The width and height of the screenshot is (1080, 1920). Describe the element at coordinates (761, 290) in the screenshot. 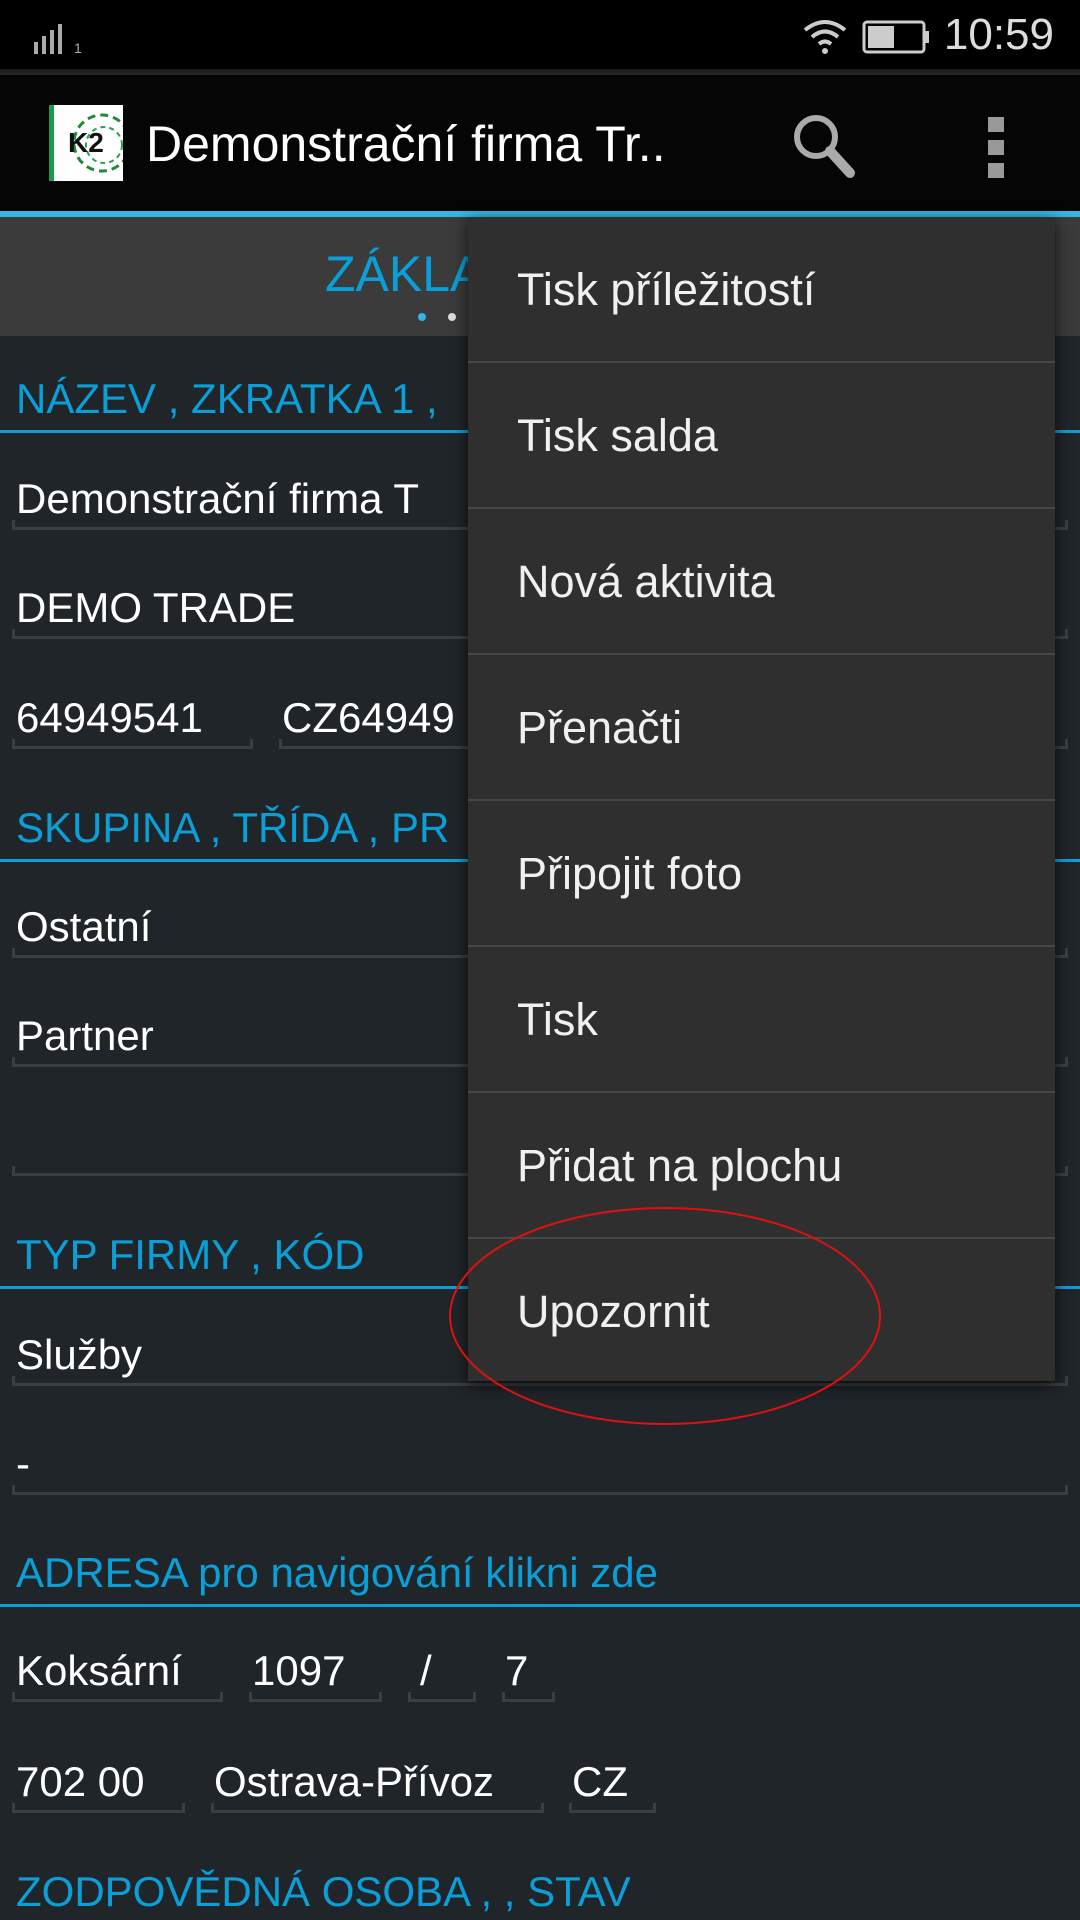

I see `menu-item-tisk-prilezitosti: Tisk příležitostí` at that location.